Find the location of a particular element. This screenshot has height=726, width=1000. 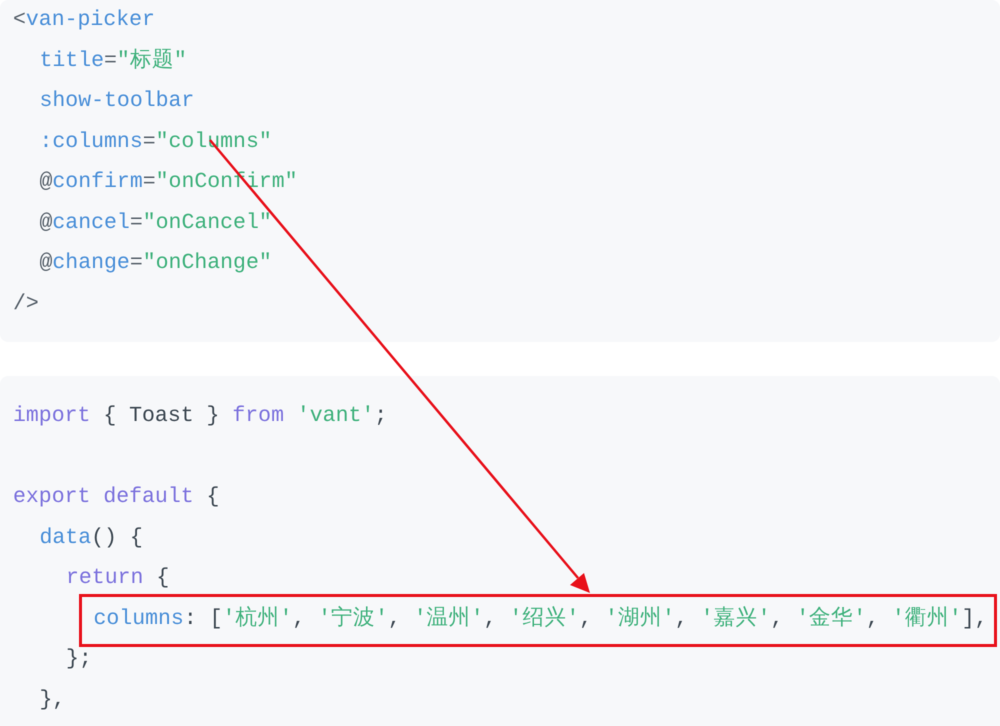

code-line: export default { is located at coordinates (116, 497).